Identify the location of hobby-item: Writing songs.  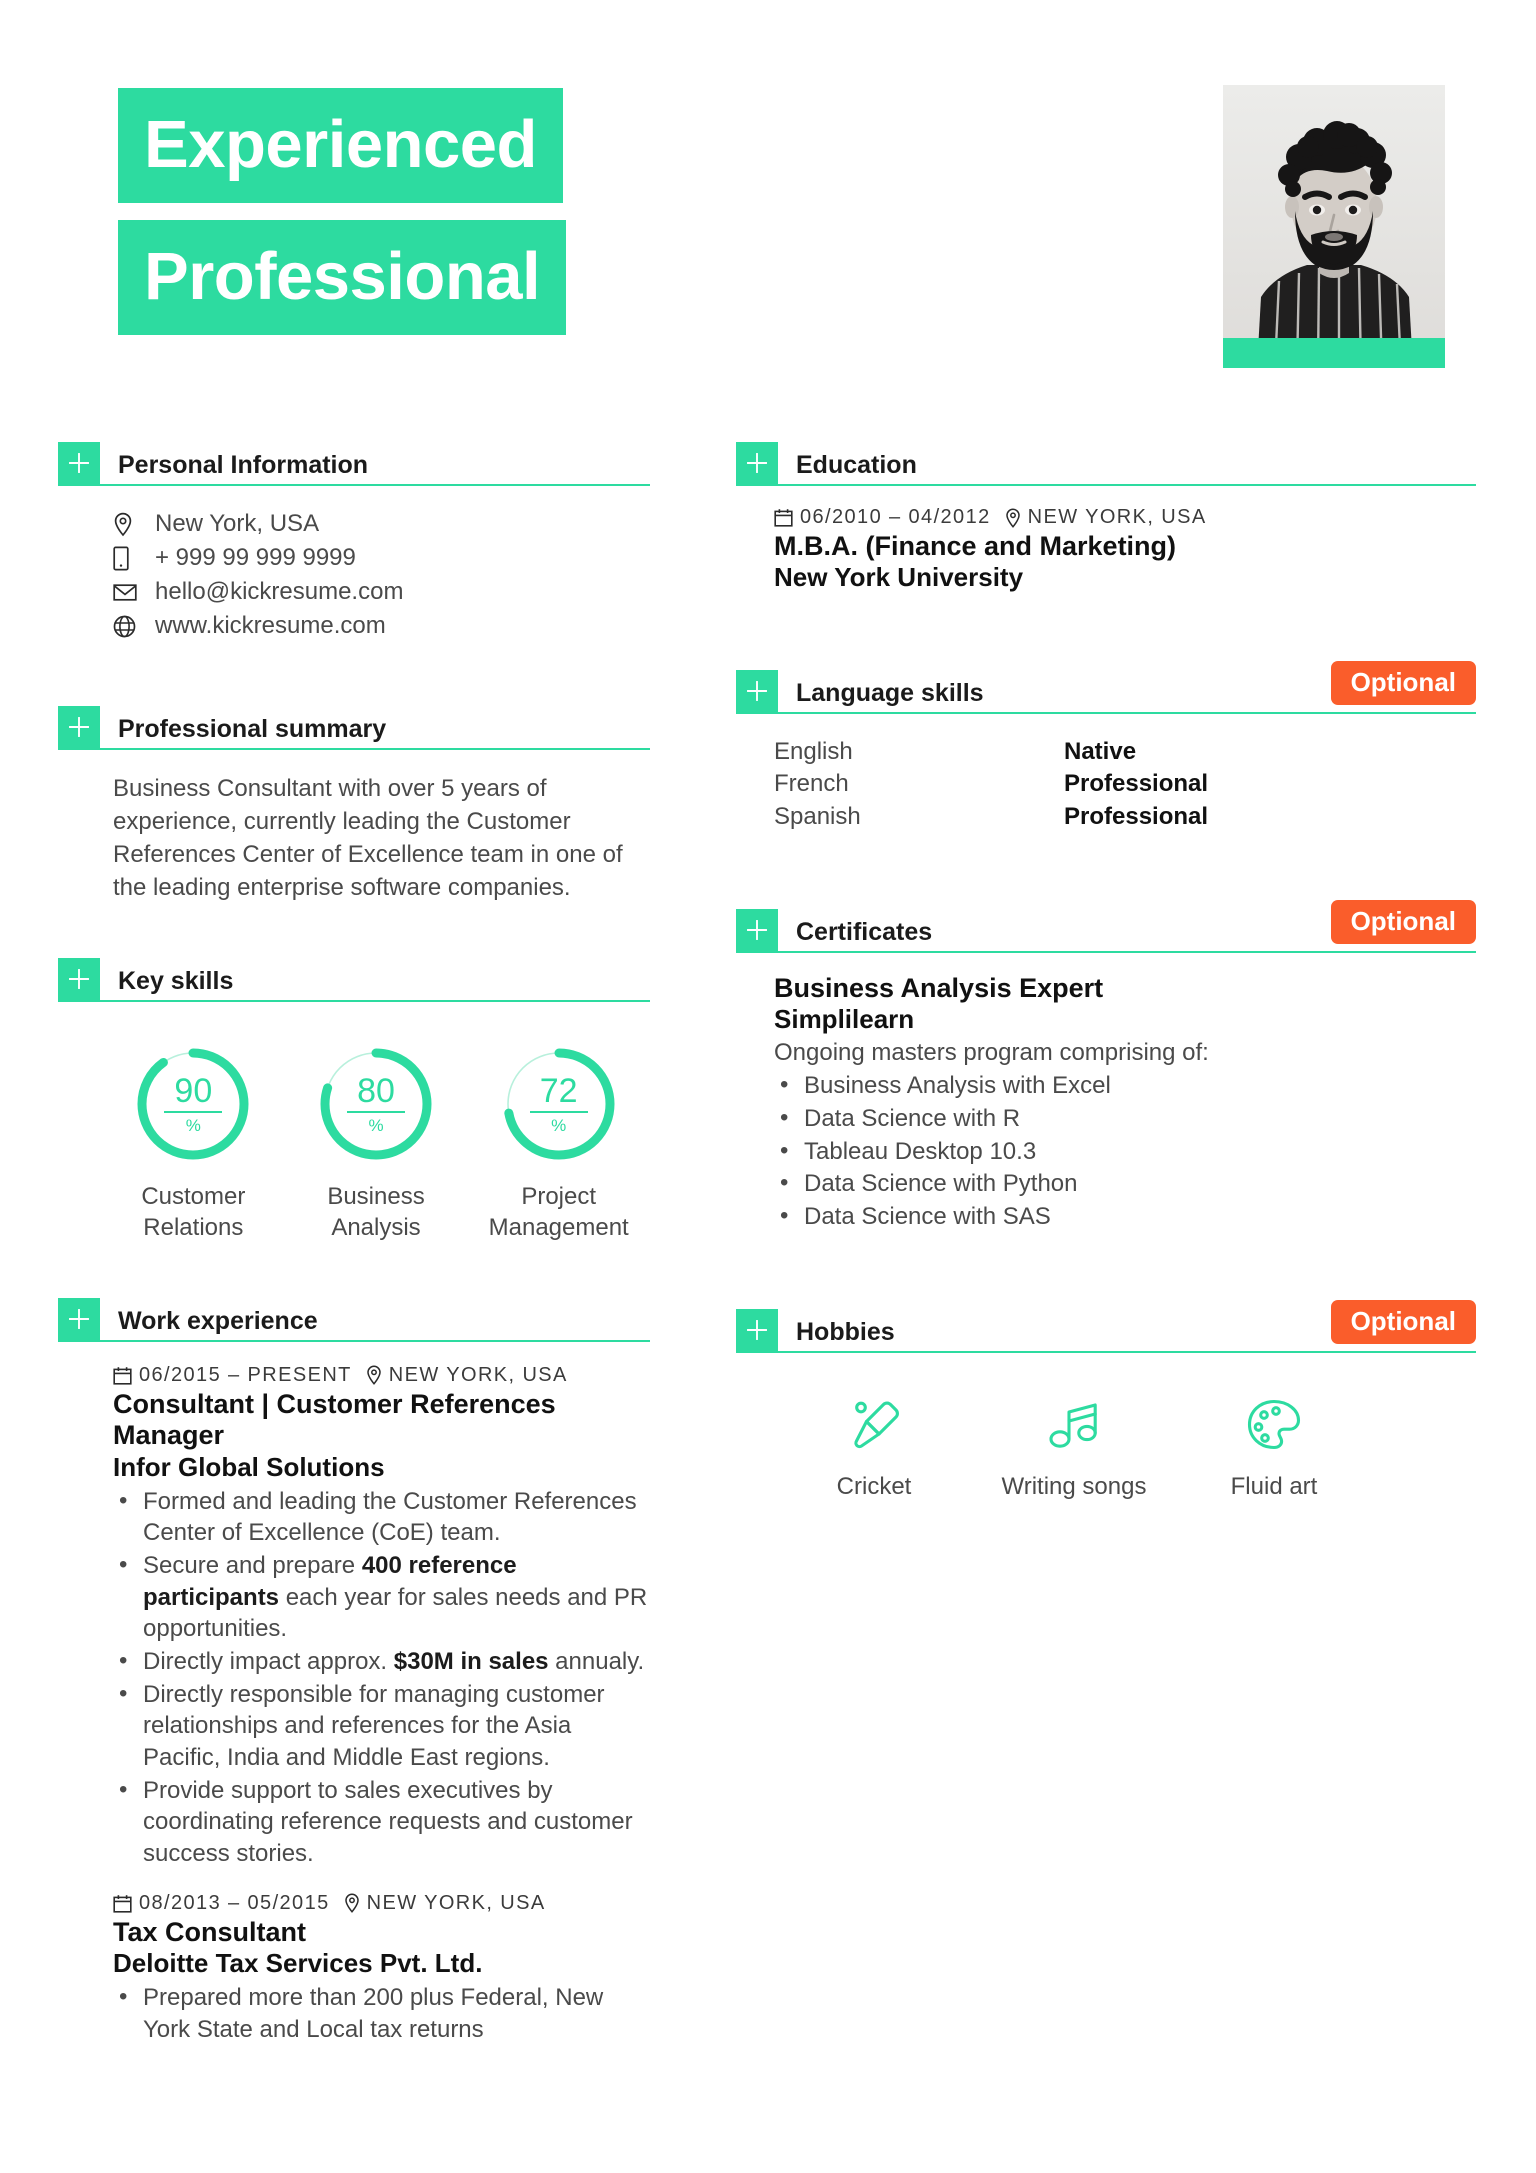
(1074, 1444).